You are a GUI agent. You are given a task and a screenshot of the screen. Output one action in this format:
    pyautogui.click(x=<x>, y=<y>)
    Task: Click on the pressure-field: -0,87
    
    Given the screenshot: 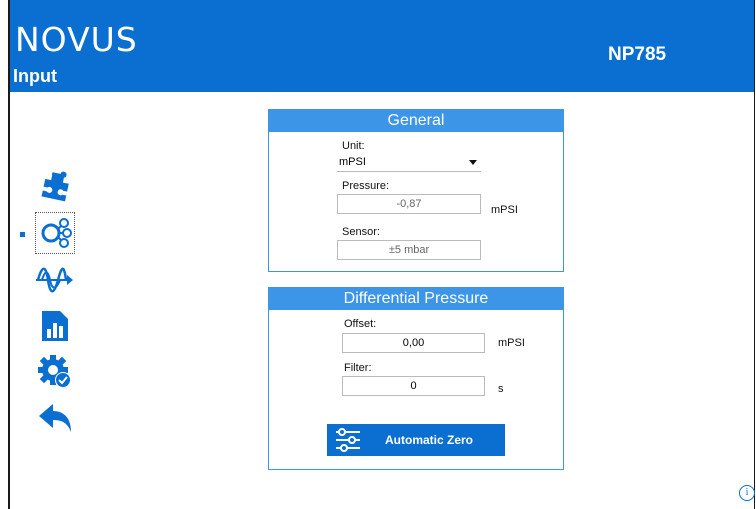 What is the action you would take?
    pyautogui.click(x=409, y=204)
    